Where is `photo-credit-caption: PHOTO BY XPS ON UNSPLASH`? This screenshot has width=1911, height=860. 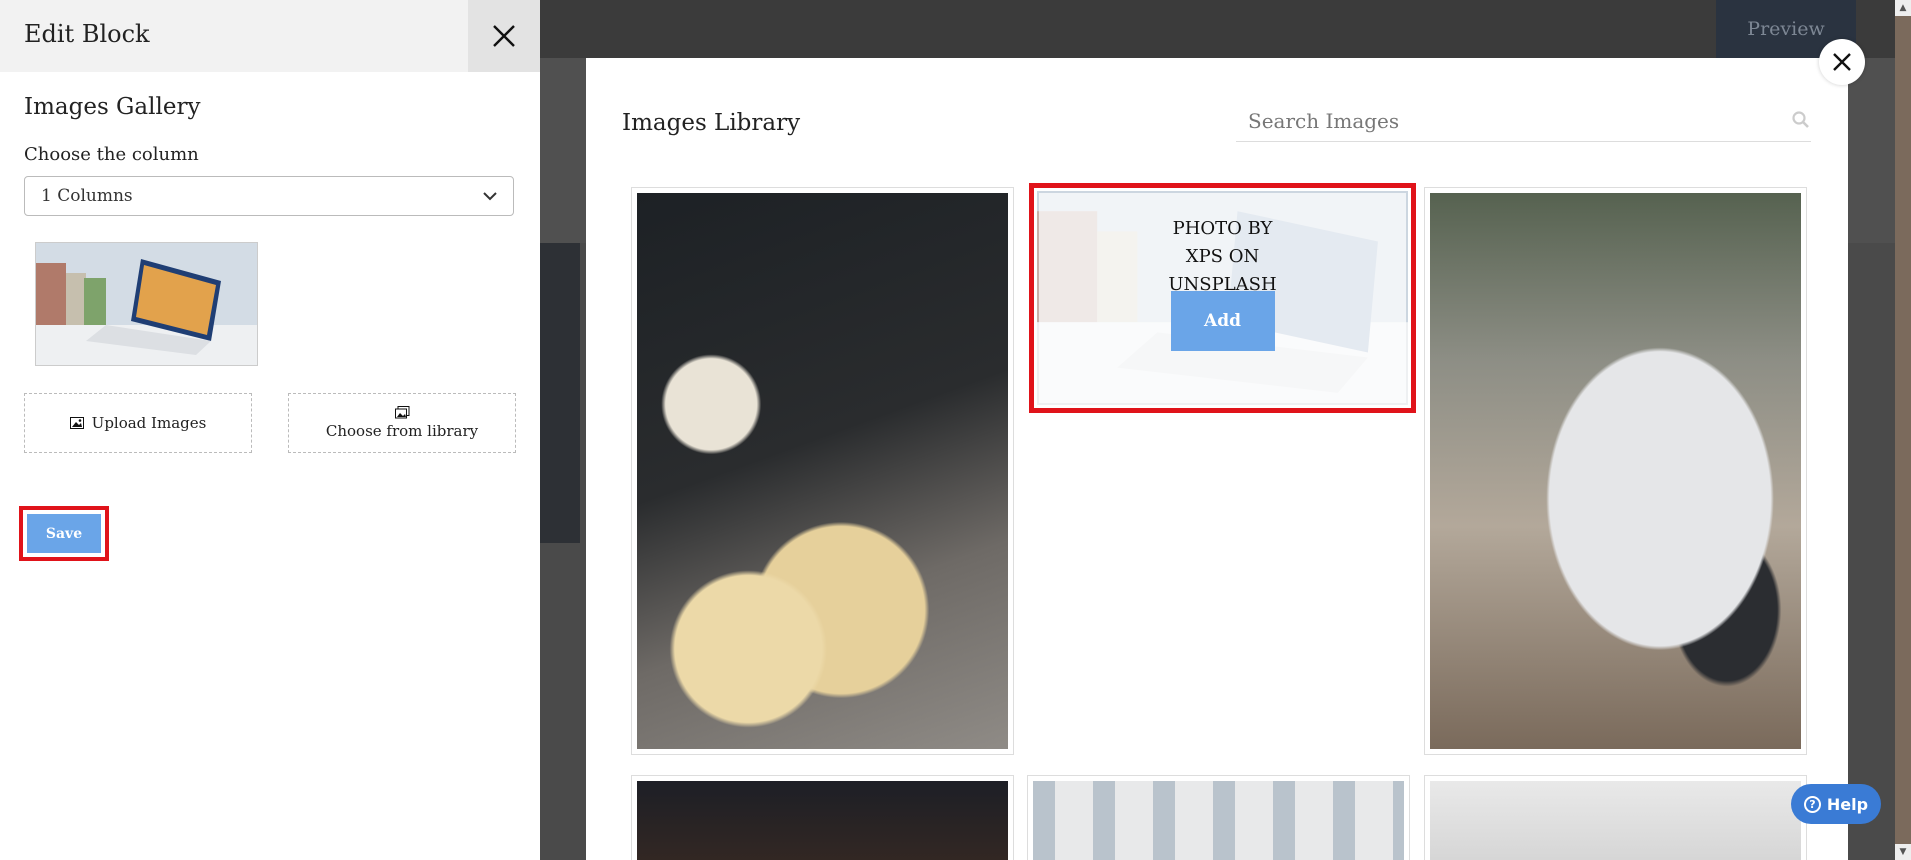
photo-credit-caption: PHOTO BY XPS ON UNSPLASH is located at coordinates (1222, 256).